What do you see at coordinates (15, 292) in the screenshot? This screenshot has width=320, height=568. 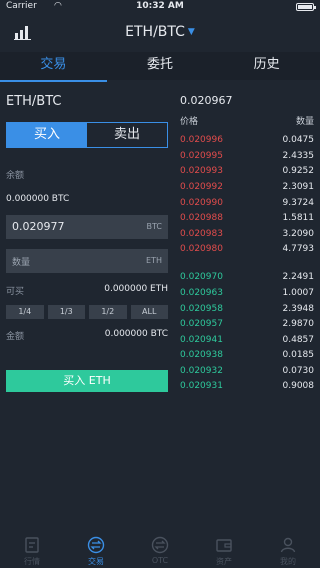 I see `available-label: 可买` at bounding box center [15, 292].